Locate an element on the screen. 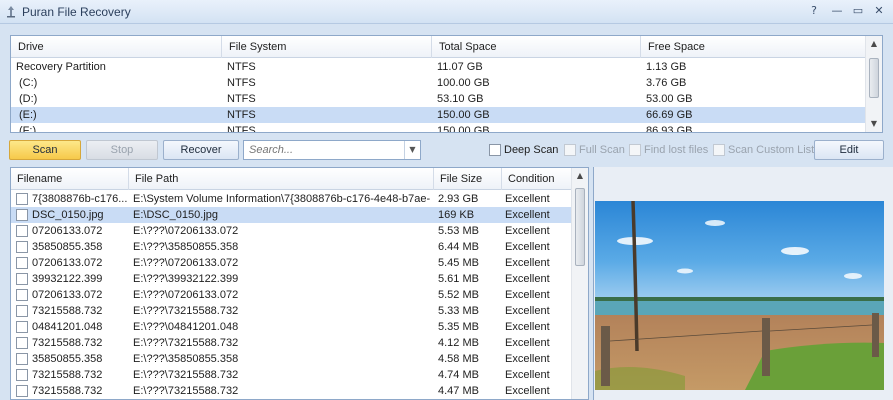 This screenshot has height=400, width=893. drive-list-scrollbar: ▲ ▼ is located at coordinates (873, 84).